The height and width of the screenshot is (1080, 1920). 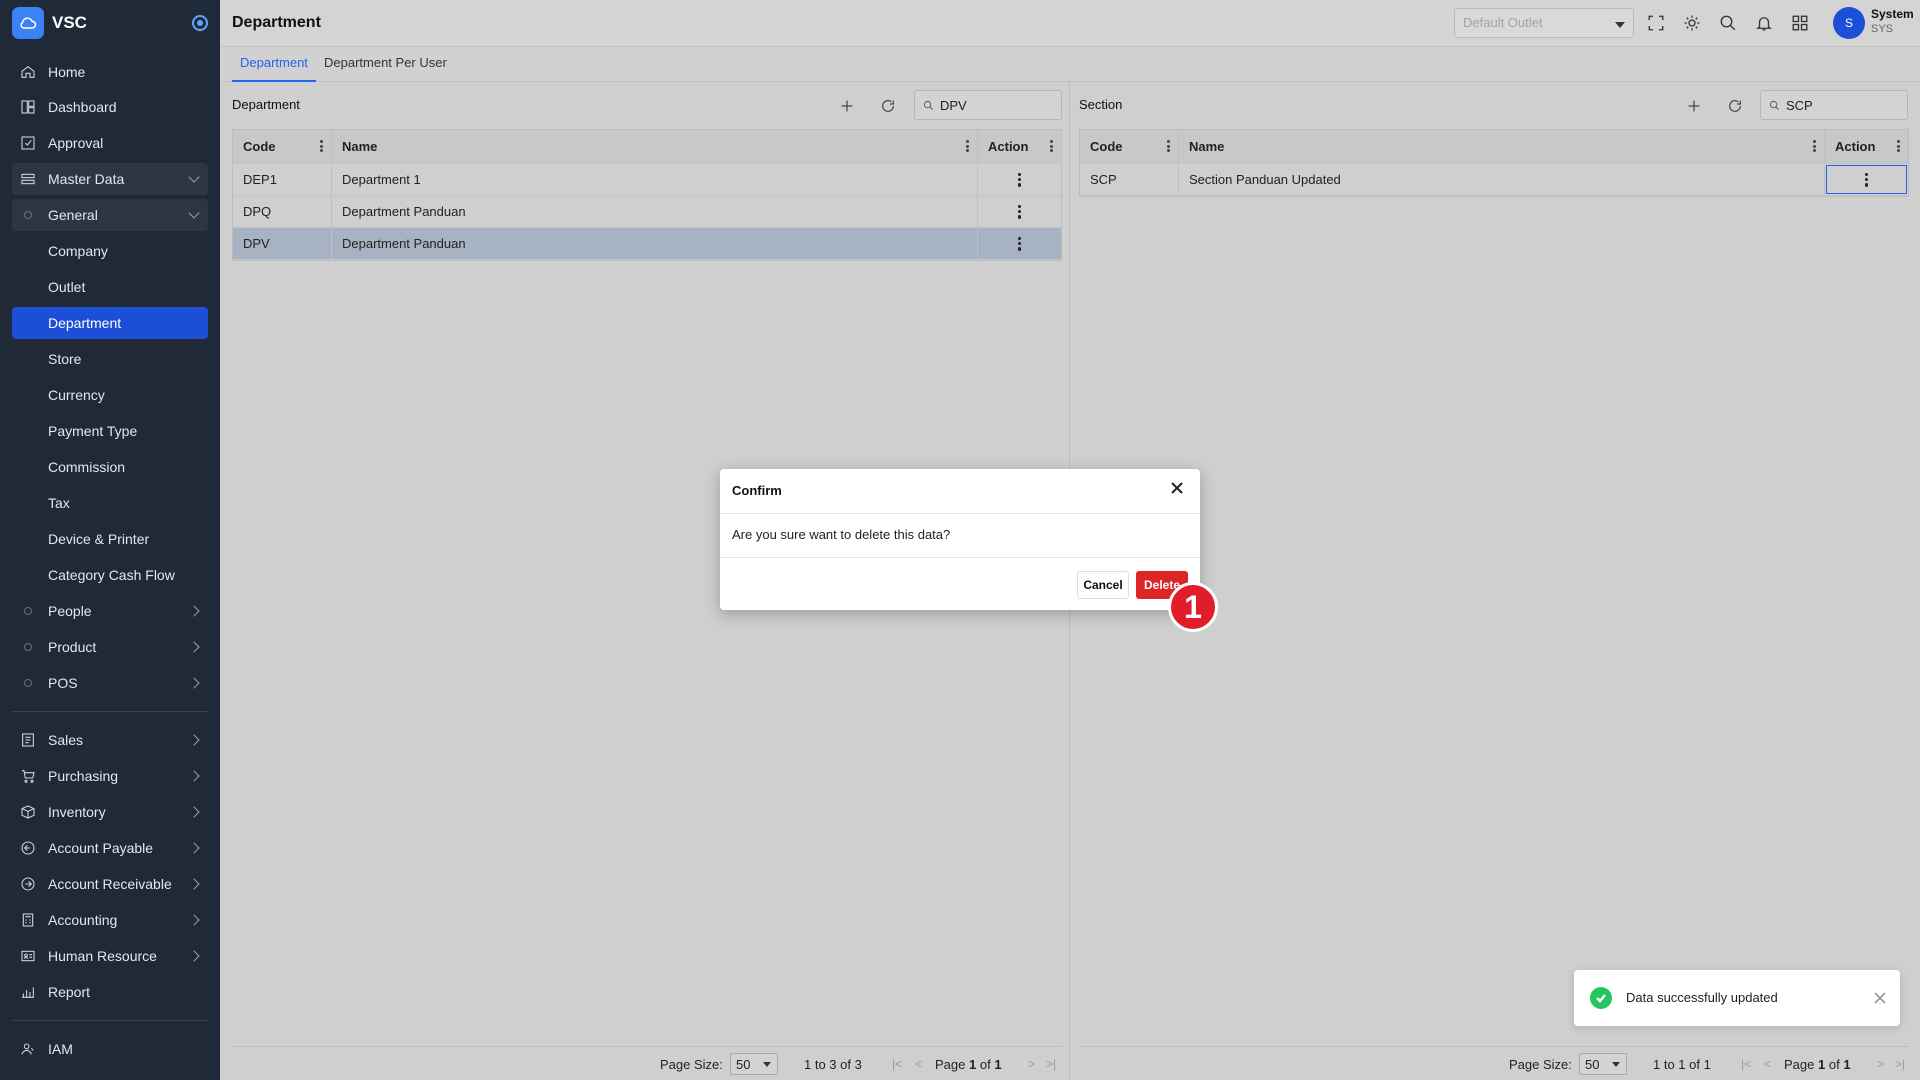 What do you see at coordinates (655, 243) in the screenshot?
I see `name-cell: Department Panduan` at bounding box center [655, 243].